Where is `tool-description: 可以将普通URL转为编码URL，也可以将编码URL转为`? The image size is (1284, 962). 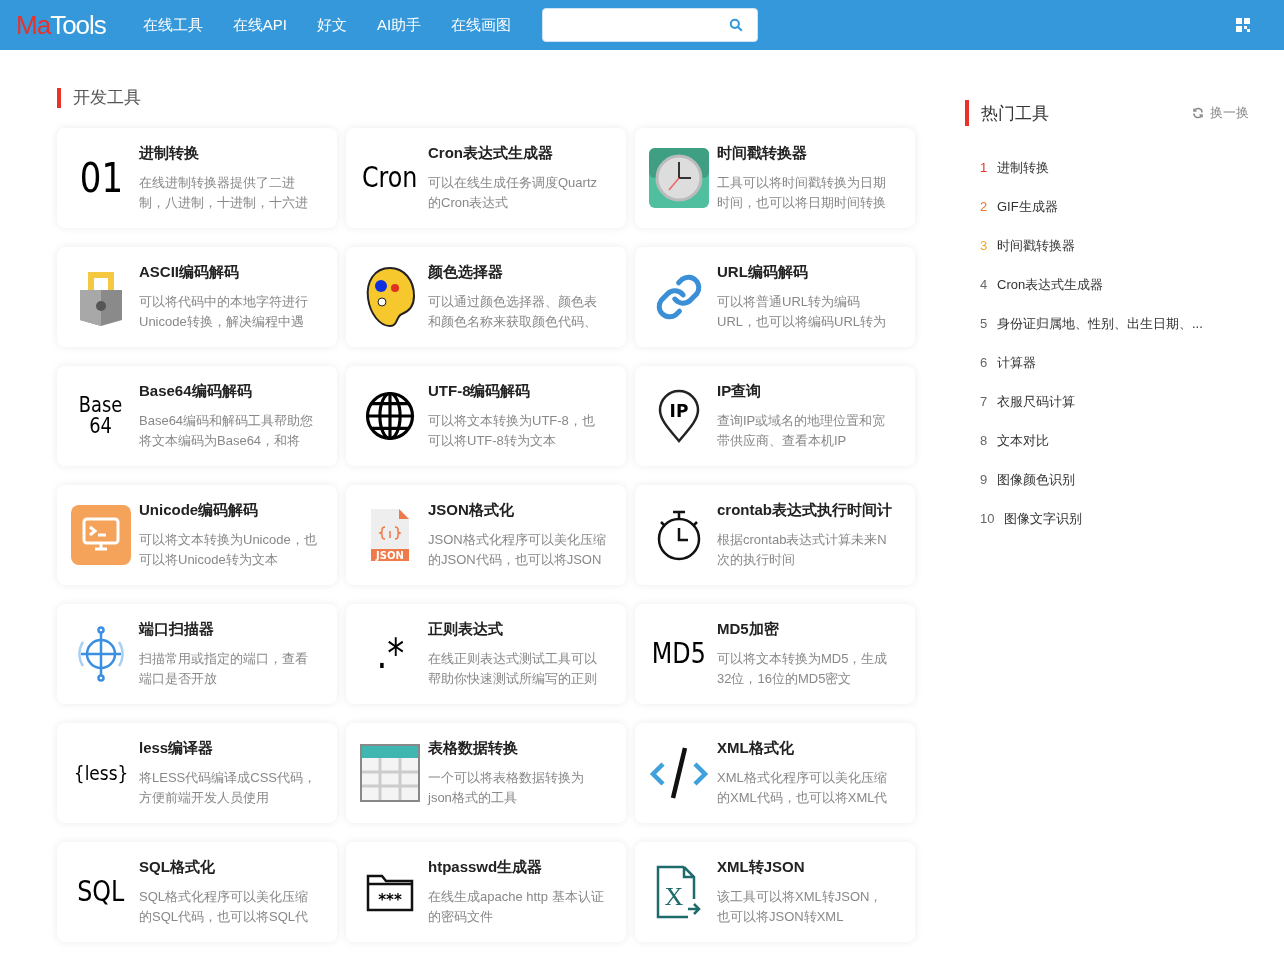 tool-description: 可以将普通URL转为编码URL，也可以将编码URL转为 is located at coordinates (802, 311).